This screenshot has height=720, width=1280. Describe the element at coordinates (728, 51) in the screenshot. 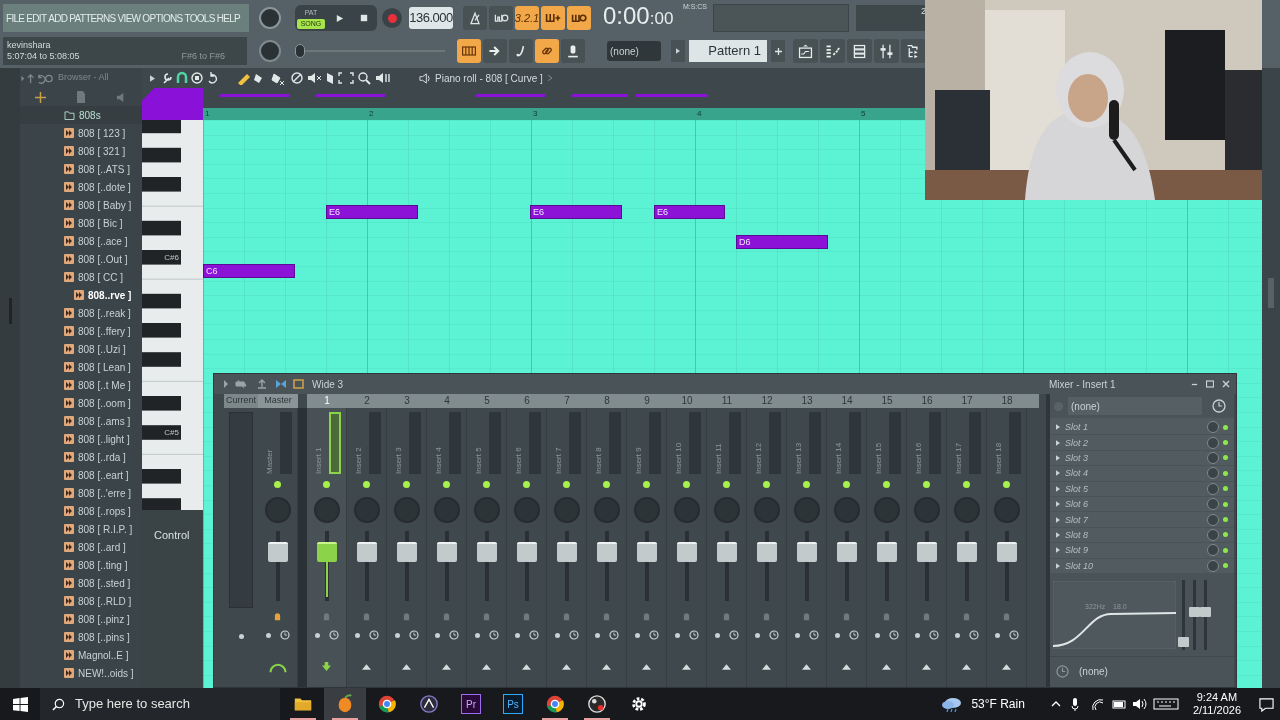

I see `pattern-selector: Pattern 1` at that location.